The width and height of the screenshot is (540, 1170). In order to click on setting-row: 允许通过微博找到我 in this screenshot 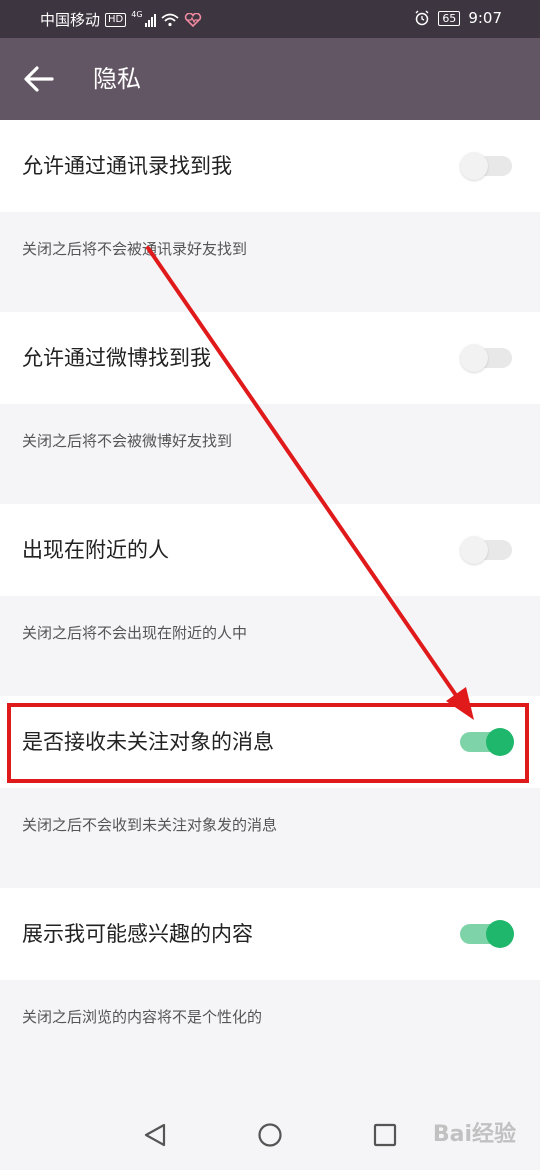, I will do `click(270, 358)`.